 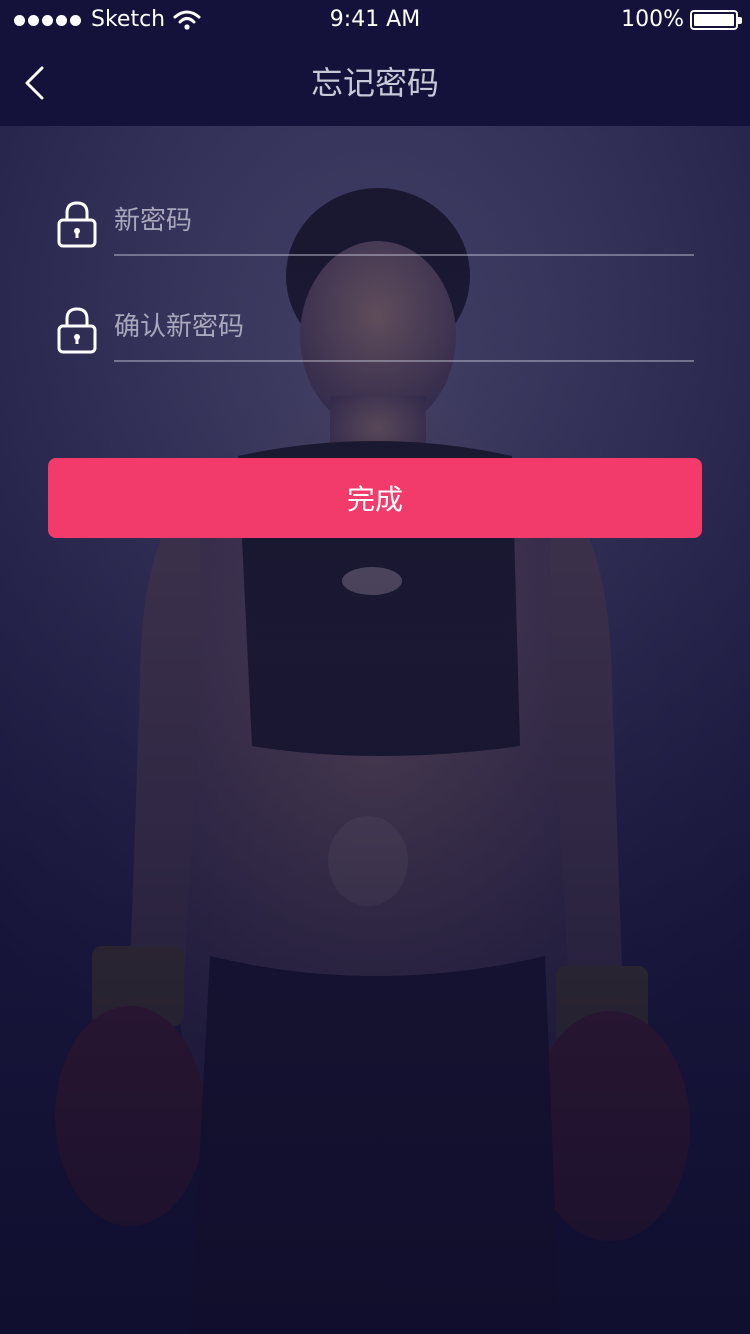 What do you see at coordinates (652, 19) in the screenshot?
I see `battery-percentage: 100%` at bounding box center [652, 19].